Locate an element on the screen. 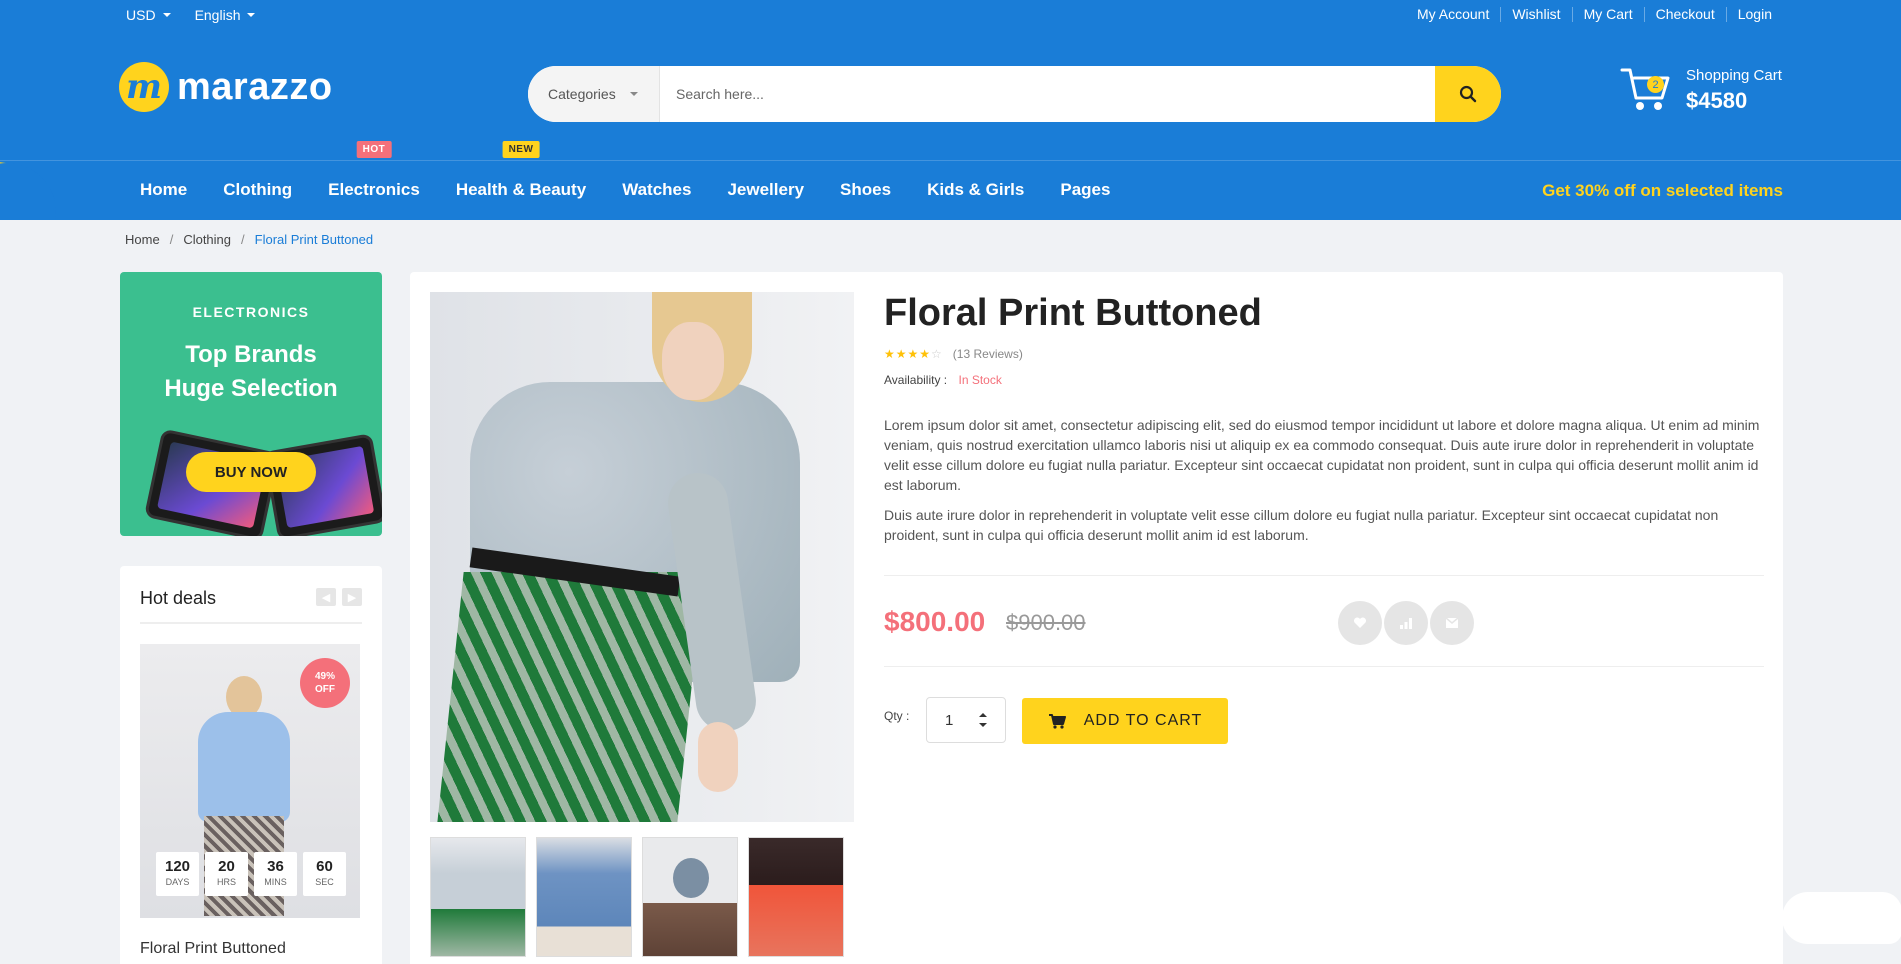 The height and width of the screenshot is (964, 1901). buy-now-button: BUY NOW is located at coordinates (251, 472).